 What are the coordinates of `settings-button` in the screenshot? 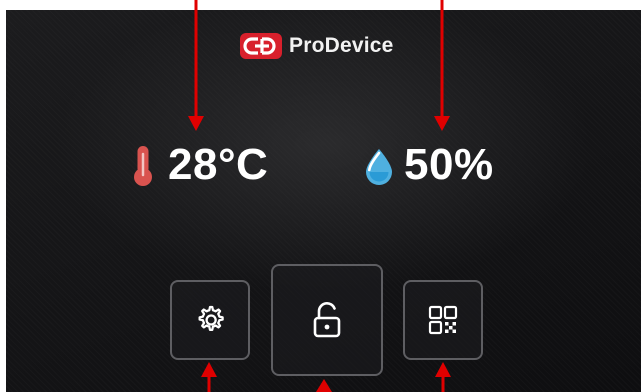 It's located at (210, 320).